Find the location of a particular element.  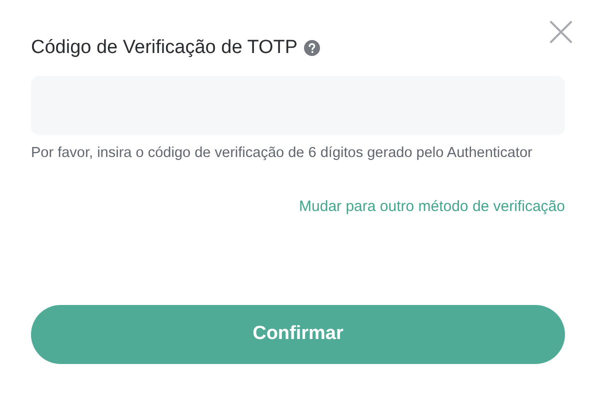

dialog-title: Código de Verificação de TOTP is located at coordinates (164, 48).